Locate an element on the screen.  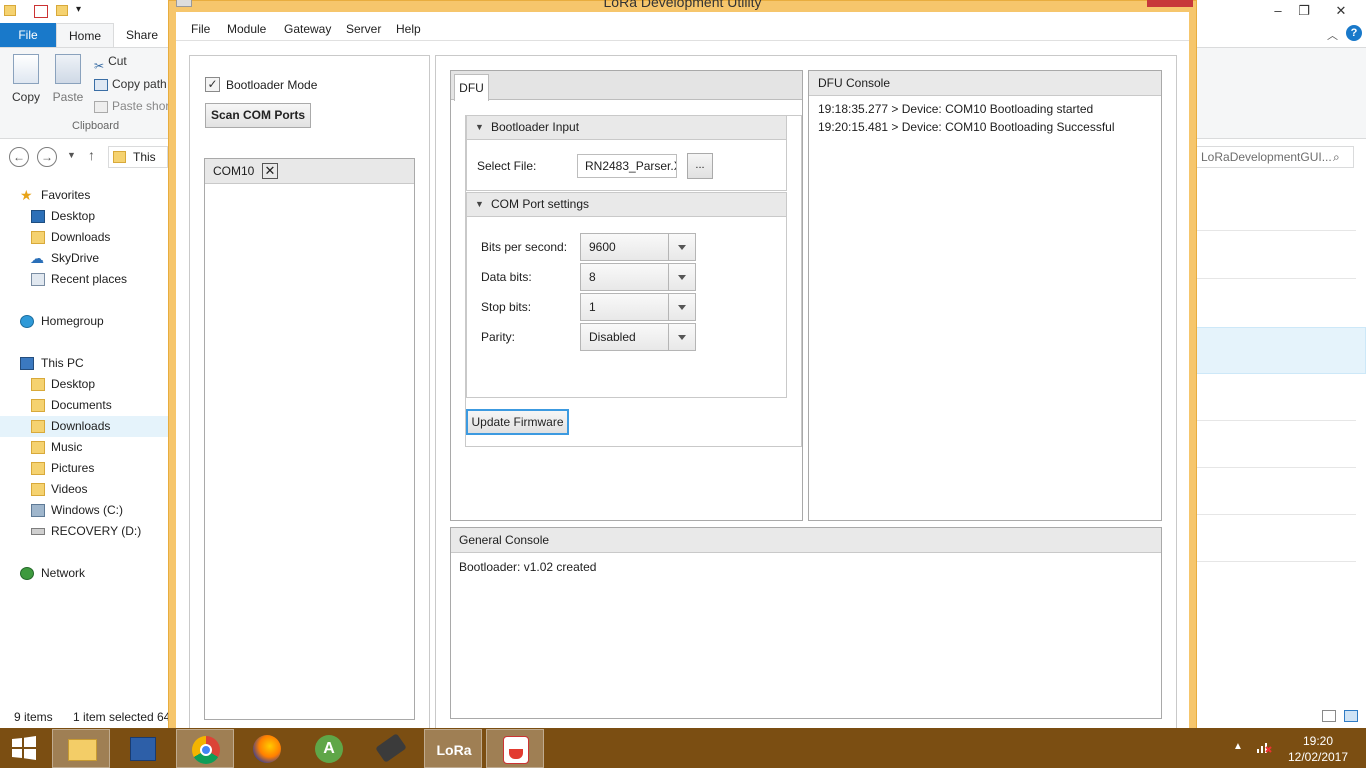
taskbar-clock: 19:20 12/02/2017 is located at coordinates (1318, 749).